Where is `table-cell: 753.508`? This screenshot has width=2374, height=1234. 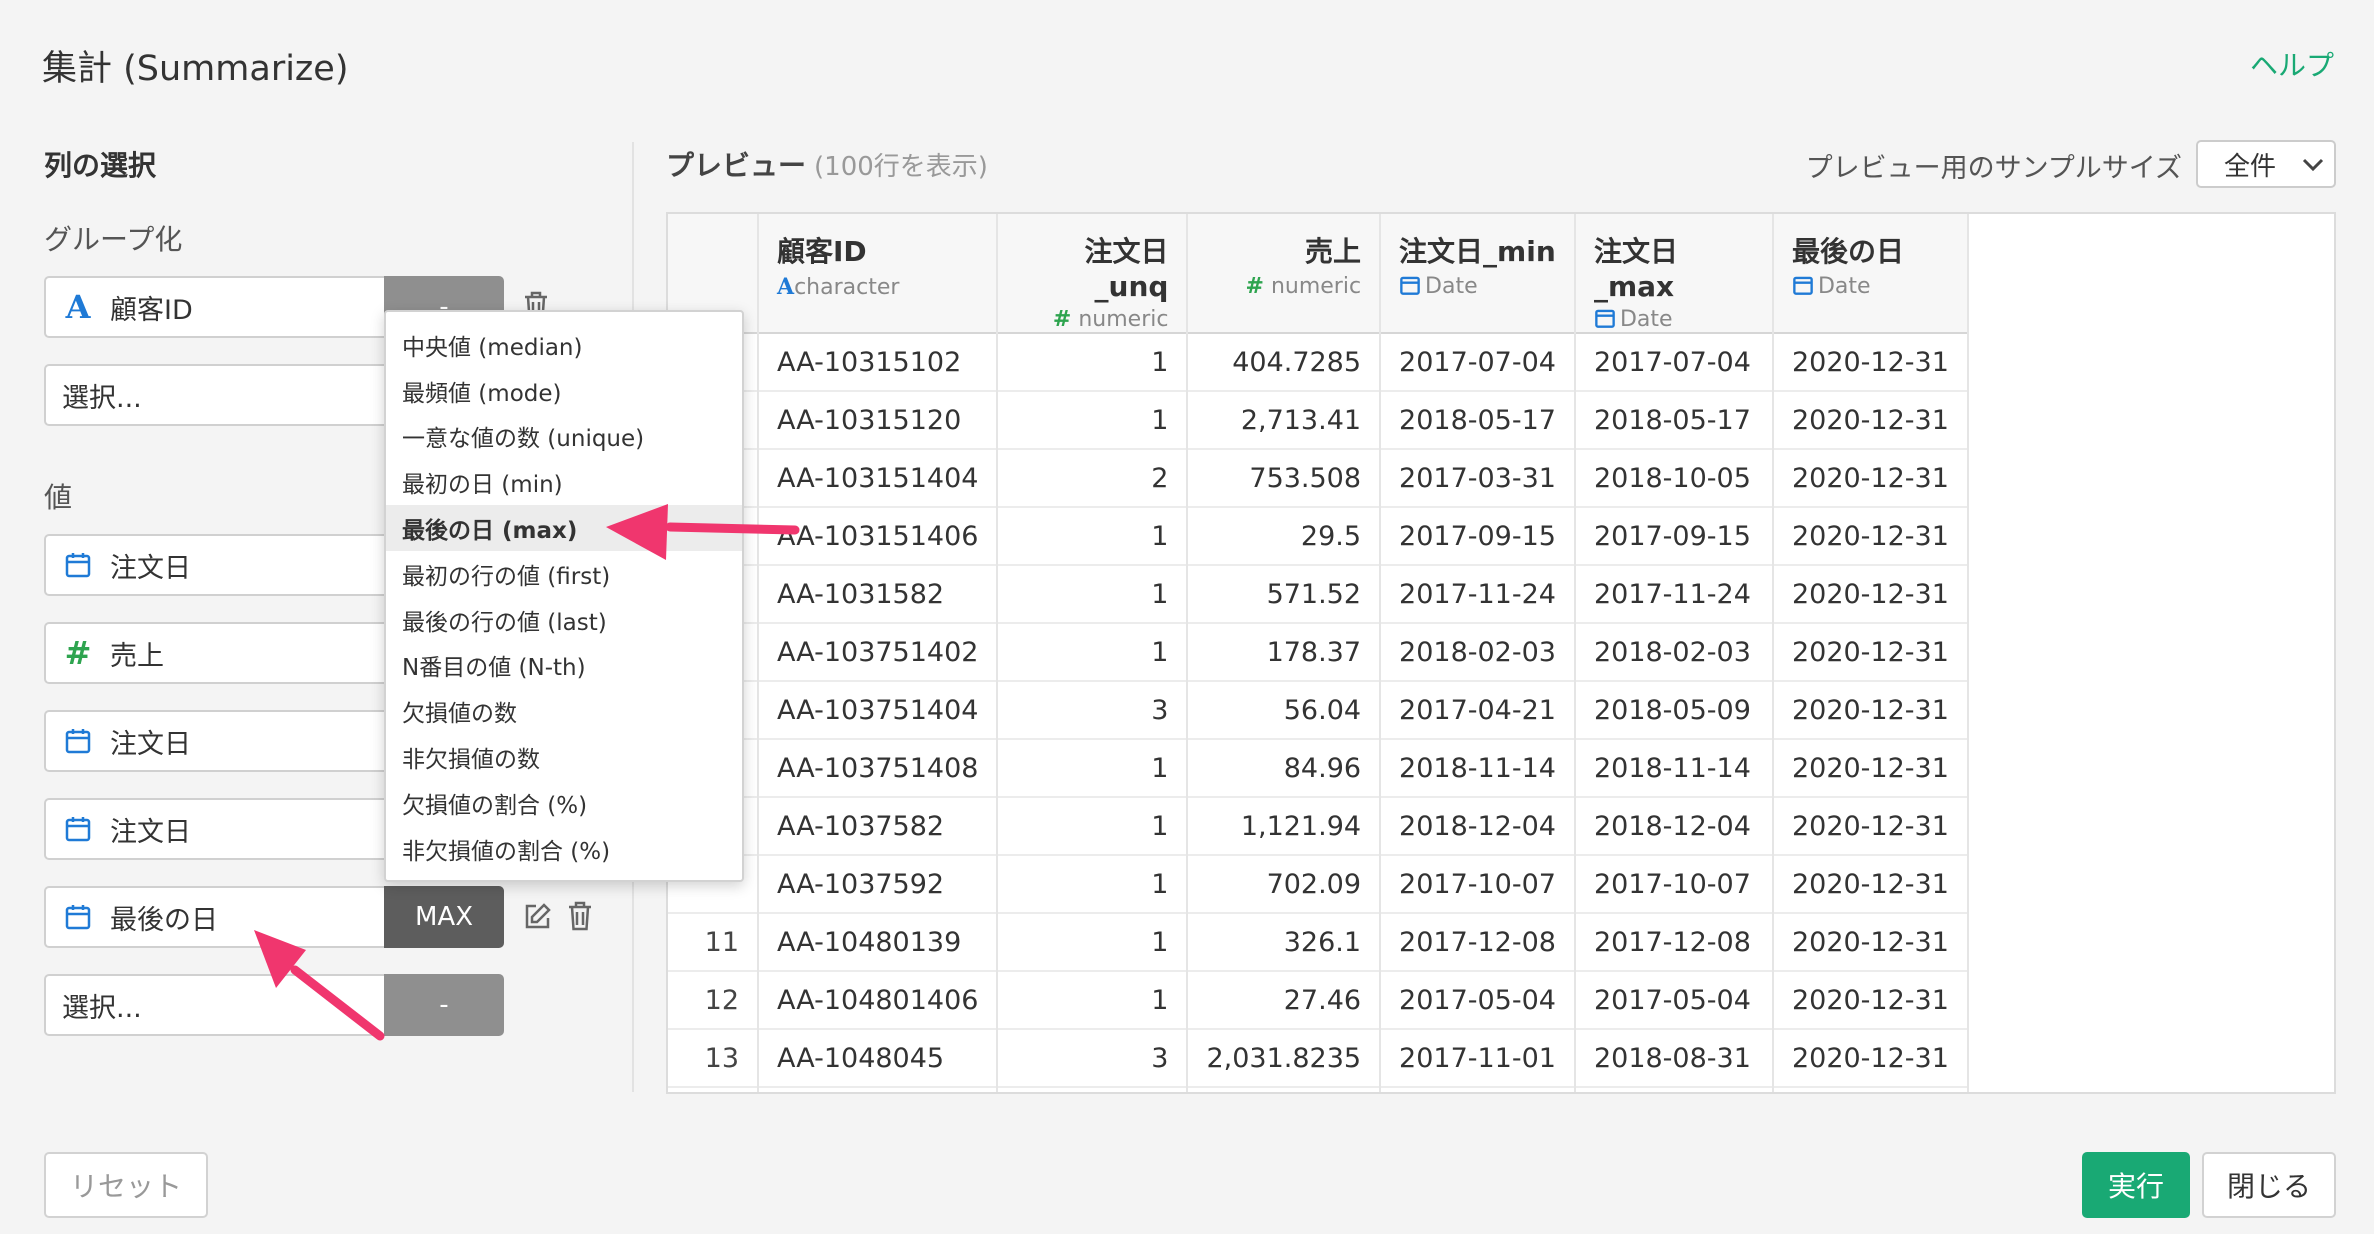
table-cell: 753.508 is located at coordinates (1284, 478).